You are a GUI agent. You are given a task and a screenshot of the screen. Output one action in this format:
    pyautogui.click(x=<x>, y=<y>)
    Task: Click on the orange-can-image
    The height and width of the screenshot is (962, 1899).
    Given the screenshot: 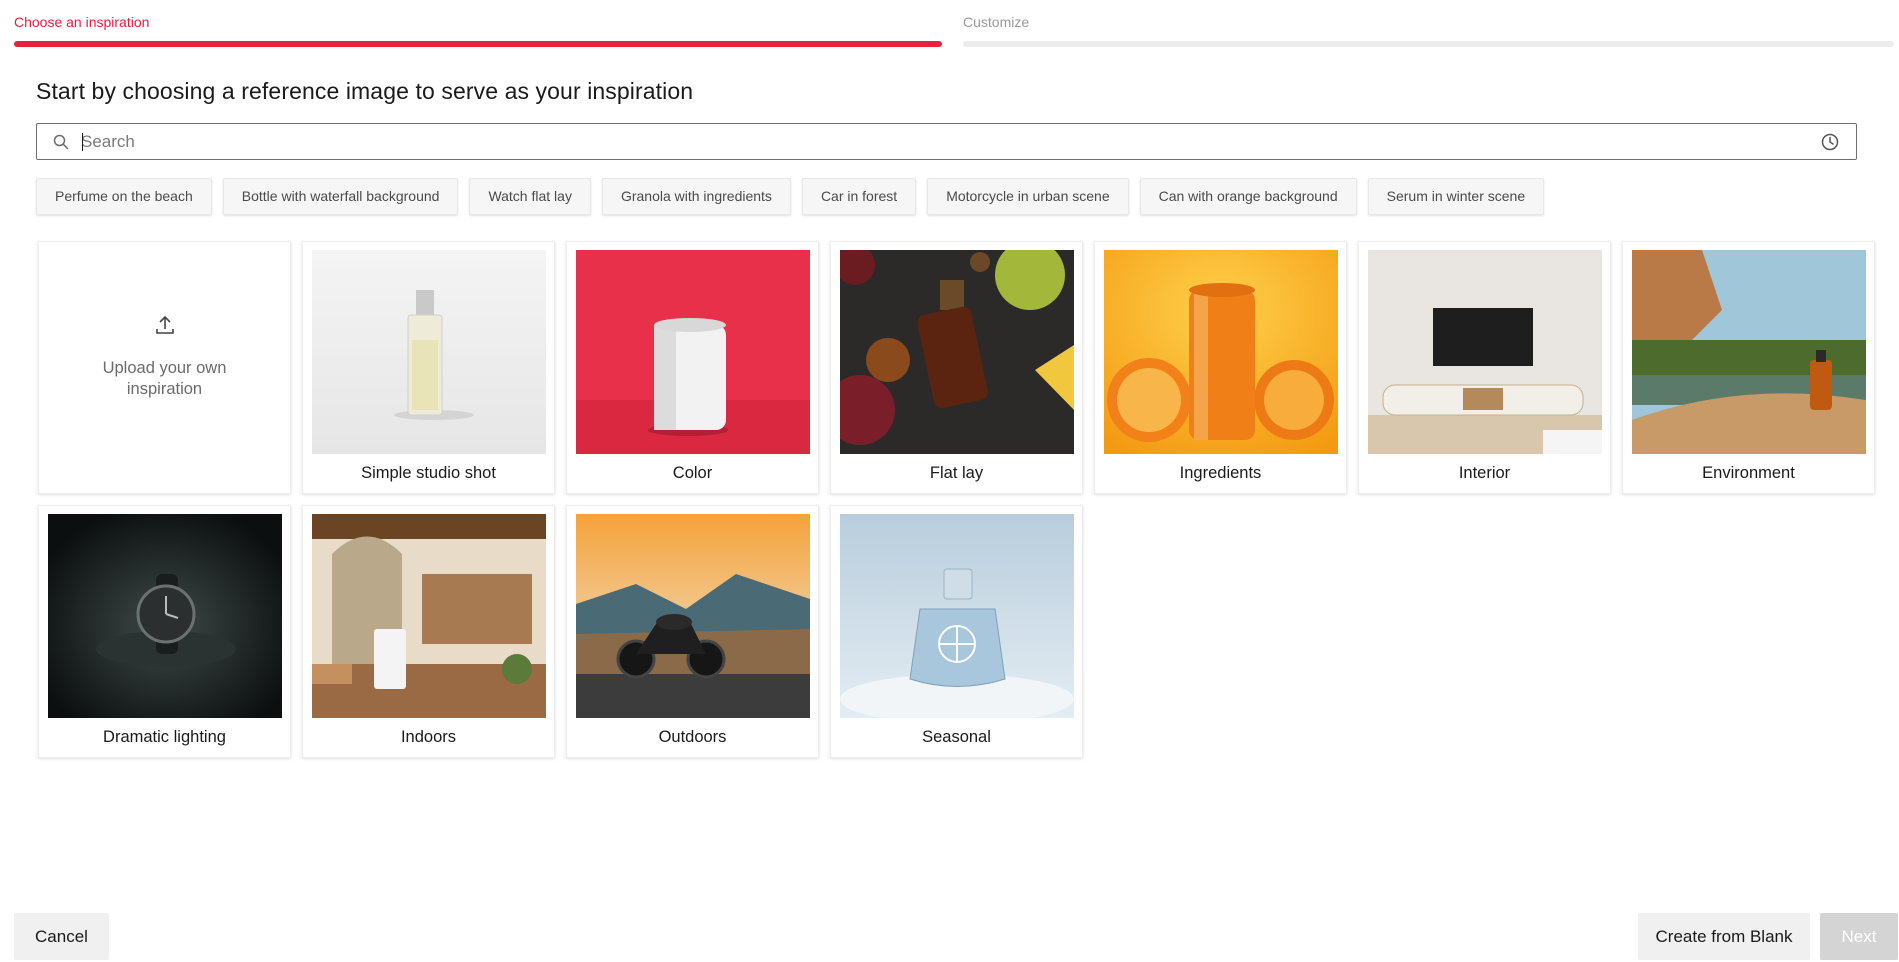 What is the action you would take?
    pyautogui.click(x=1221, y=352)
    